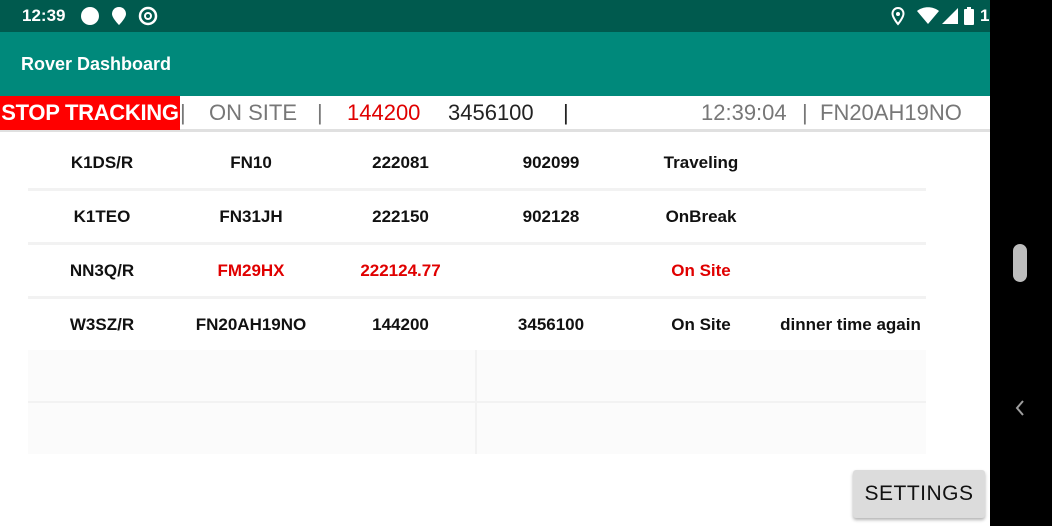  I want to click on cell-grid: FN20AH19NO, so click(251, 324).